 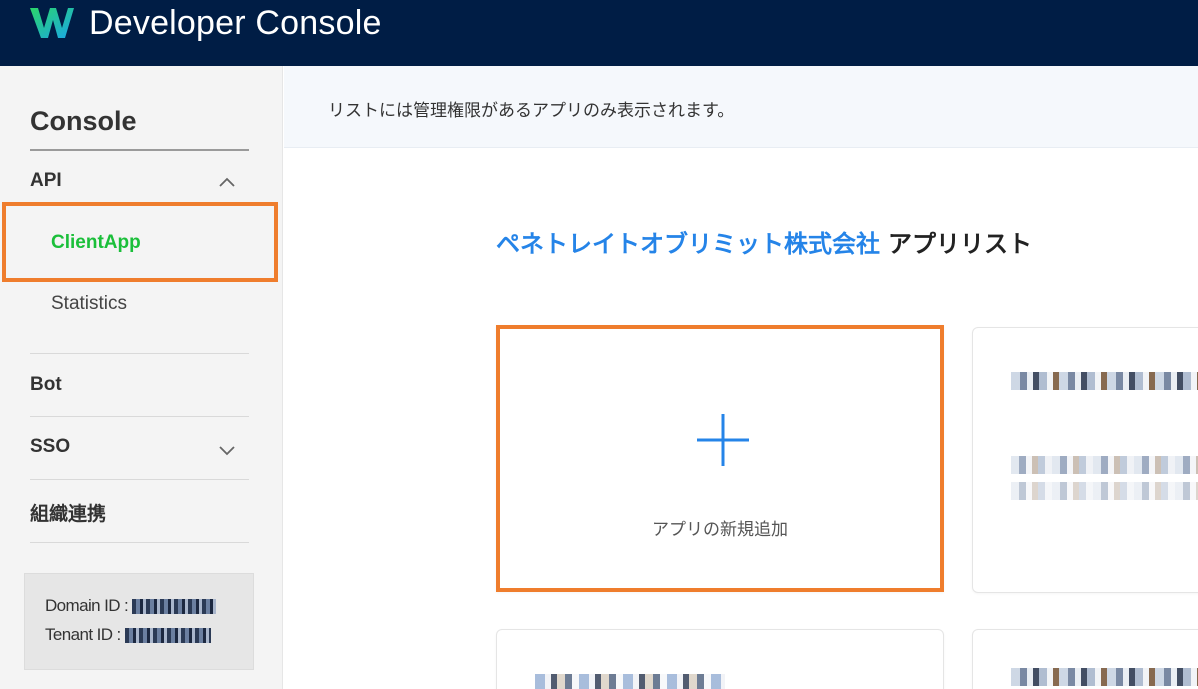 What do you see at coordinates (52, 23) in the screenshot?
I see `w-logo-icon` at bounding box center [52, 23].